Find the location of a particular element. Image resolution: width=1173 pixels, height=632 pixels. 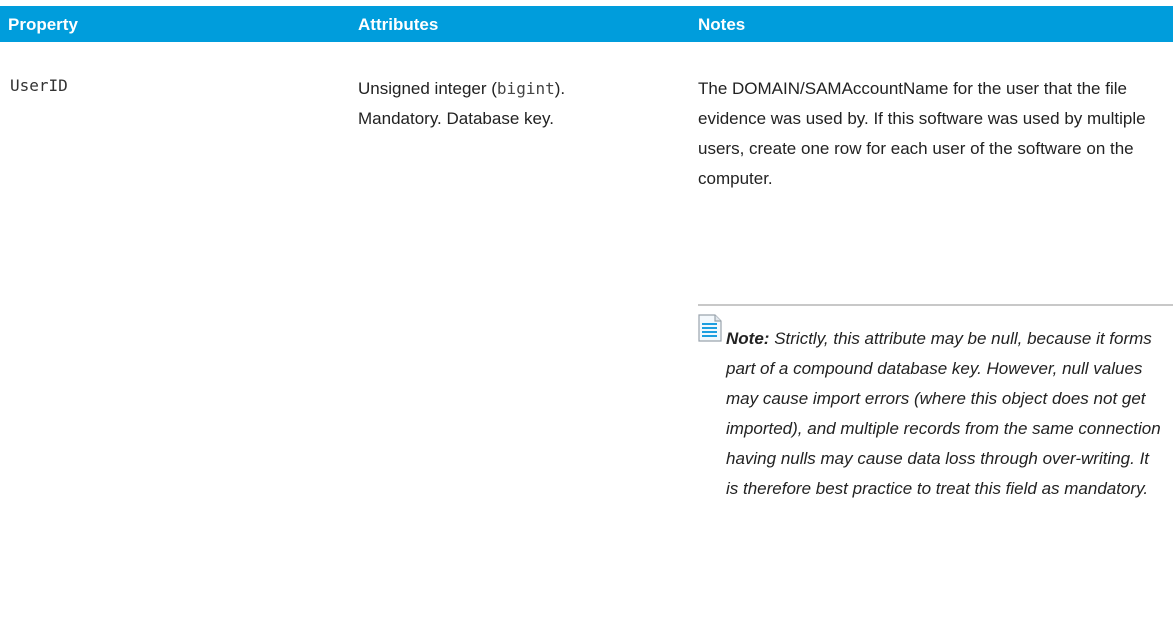

header-notes: Notes is located at coordinates (722, 24).